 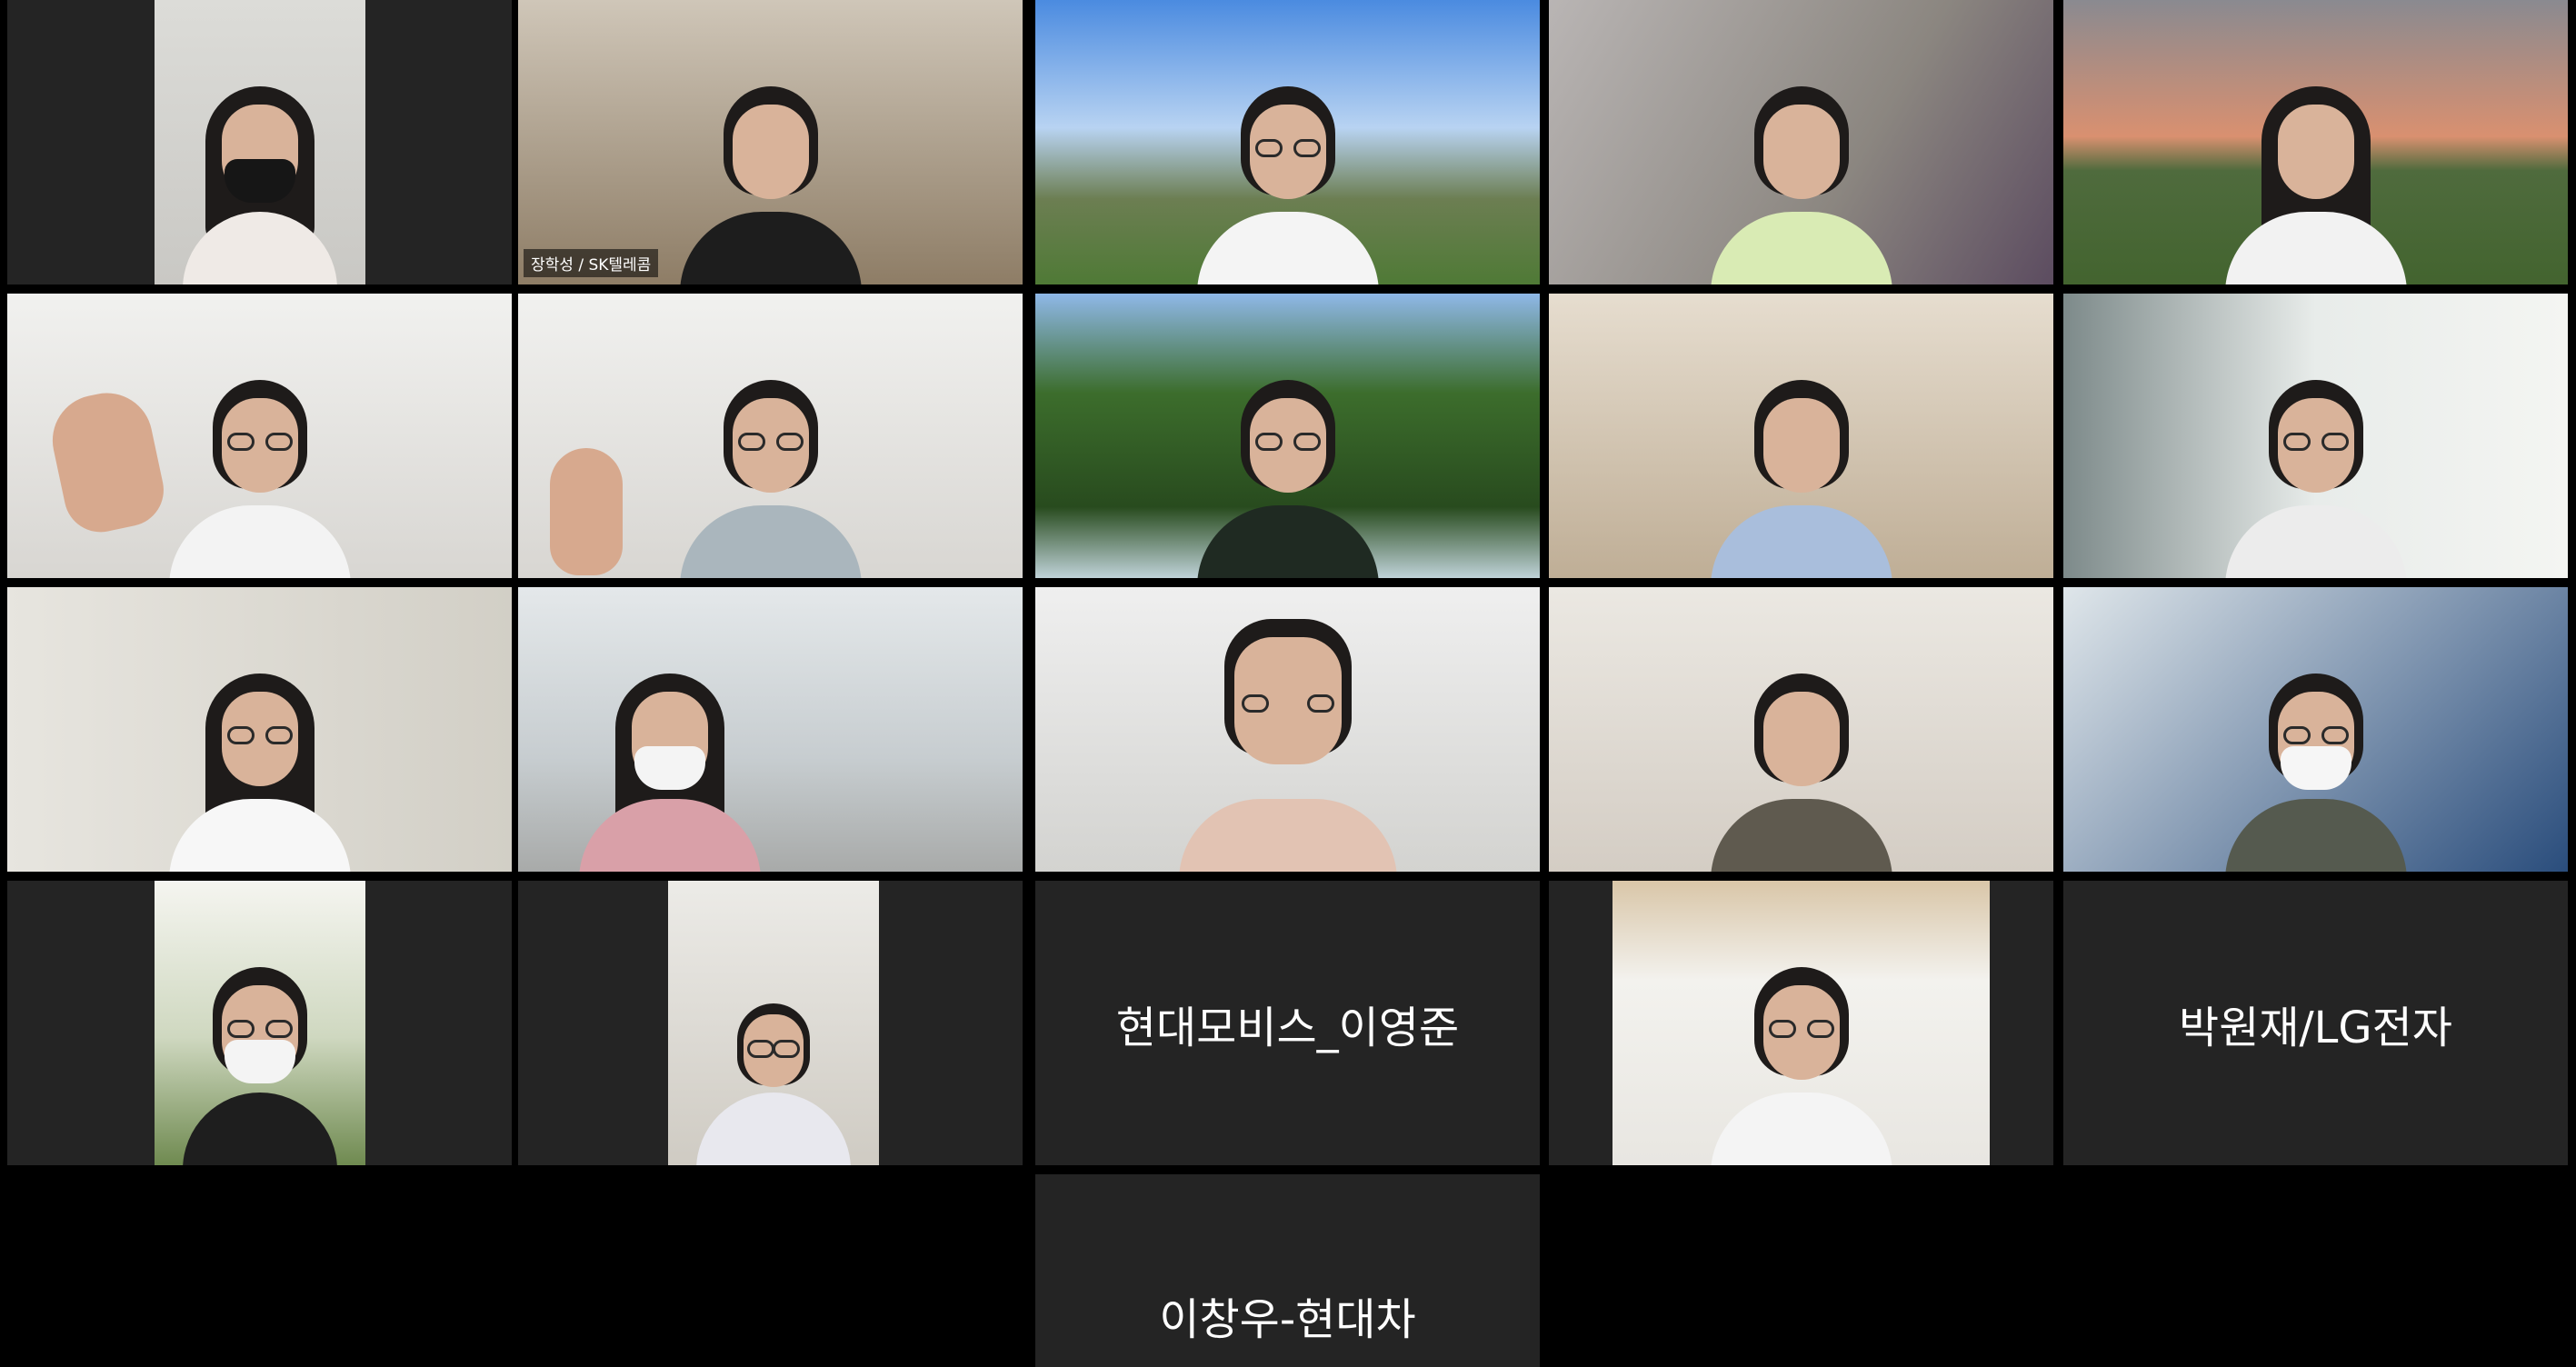 I want to click on waving-hand, so click(x=107, y=461).